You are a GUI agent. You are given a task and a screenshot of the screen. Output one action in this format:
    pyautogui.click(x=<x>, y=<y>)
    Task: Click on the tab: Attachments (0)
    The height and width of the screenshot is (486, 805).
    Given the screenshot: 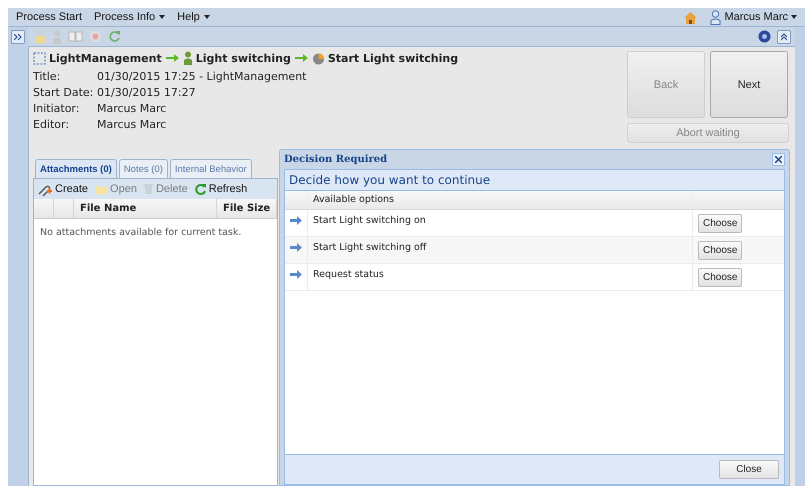 What is the action you would take?
    pyautogui.click(x=76, y=168)
    